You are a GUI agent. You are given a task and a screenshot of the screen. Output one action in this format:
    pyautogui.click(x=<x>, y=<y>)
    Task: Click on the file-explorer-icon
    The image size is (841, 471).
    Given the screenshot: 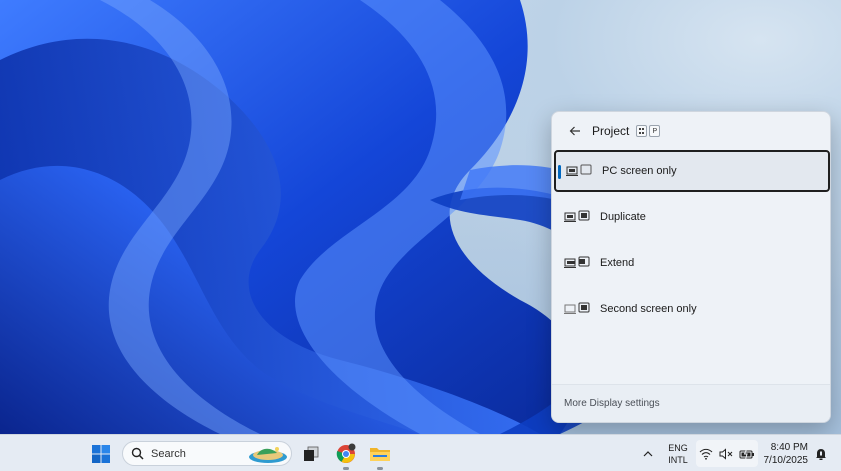 What is the action you would take?
    pyautogui.click(x=380, y=454)
    